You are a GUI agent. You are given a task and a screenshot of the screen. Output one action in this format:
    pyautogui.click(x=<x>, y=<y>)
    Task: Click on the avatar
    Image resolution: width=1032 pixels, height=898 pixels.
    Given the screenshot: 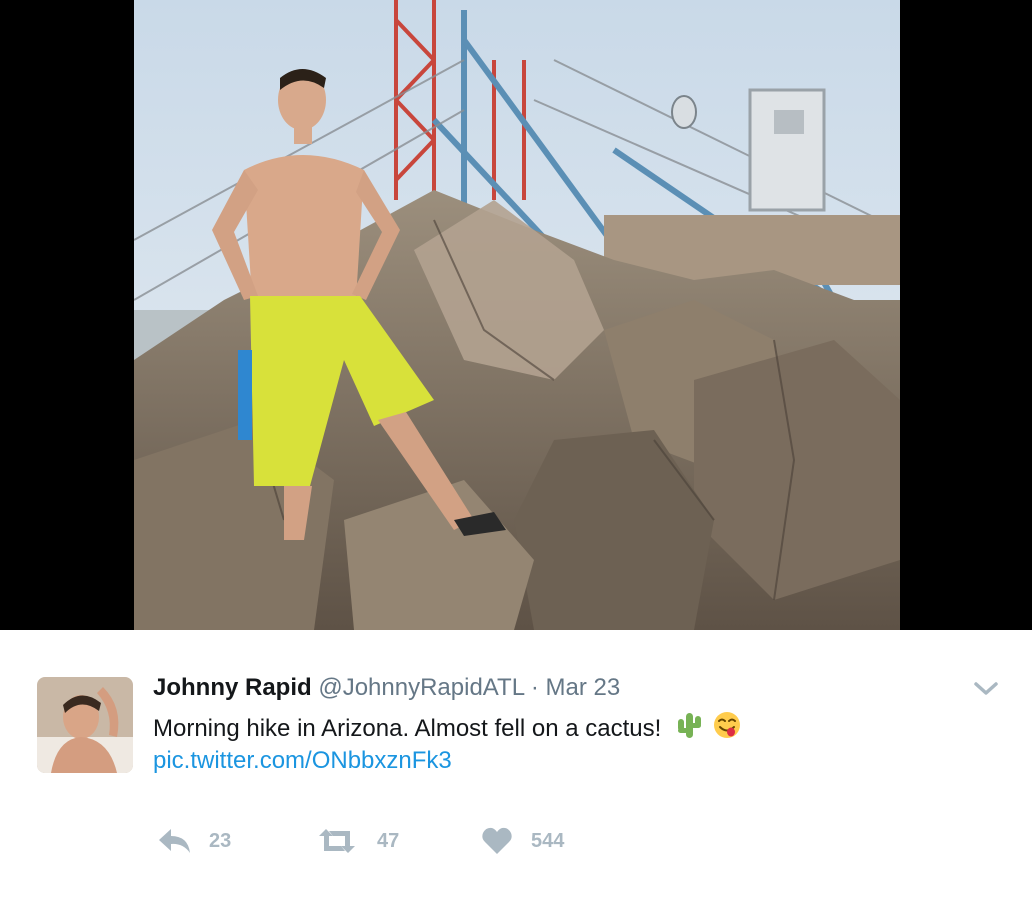 What is the action you would take?
    pyautogui.click(x=85, y=725)
    